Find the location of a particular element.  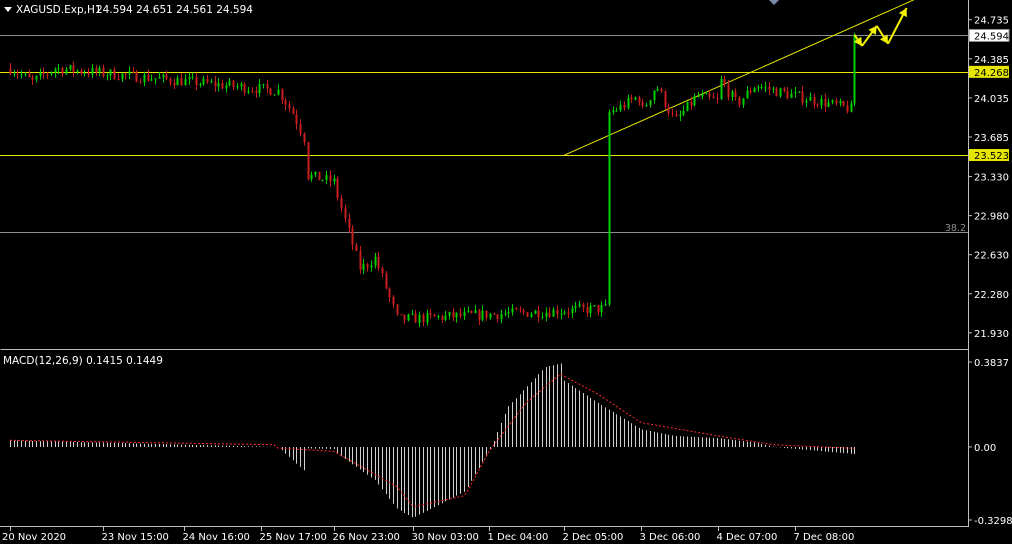

price-tick-label: 24.035 is located at coordinates (991, 99).